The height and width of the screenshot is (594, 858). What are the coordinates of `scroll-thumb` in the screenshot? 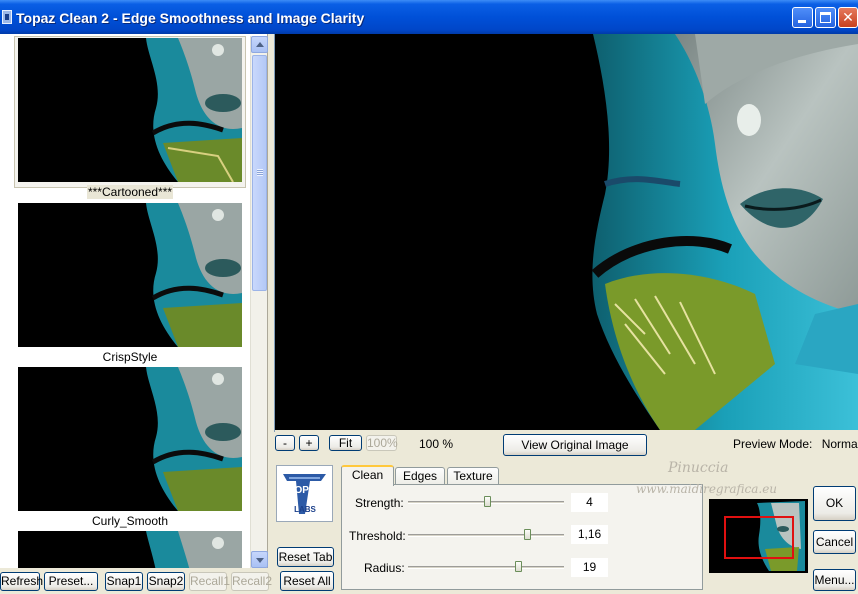 It's located at (259, 173).